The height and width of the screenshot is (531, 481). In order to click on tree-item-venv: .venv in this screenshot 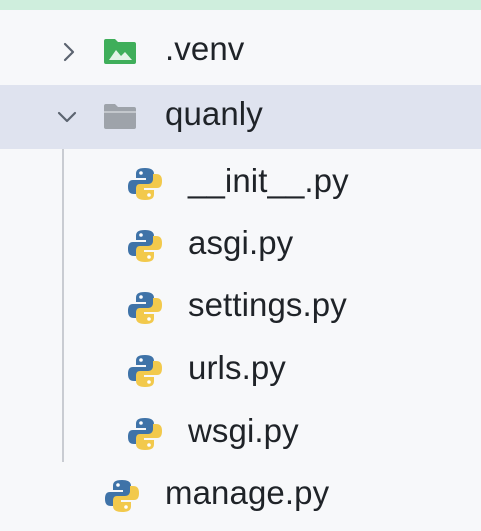, I will do `click(240, 52)`.